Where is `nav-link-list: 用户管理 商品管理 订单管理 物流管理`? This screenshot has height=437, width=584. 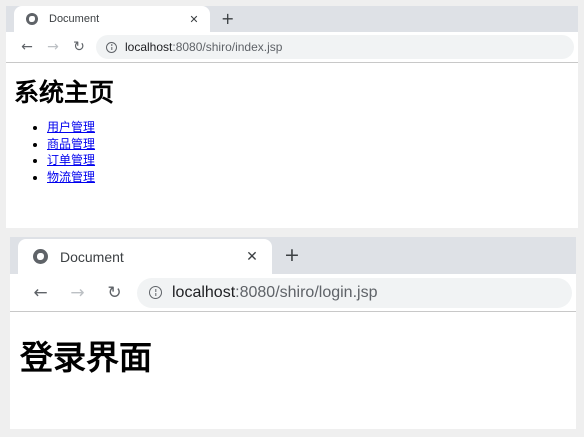
nav-link-list: 用户管理 商品管理 订单管理 物流管理 is located at coordinates (296, 152).